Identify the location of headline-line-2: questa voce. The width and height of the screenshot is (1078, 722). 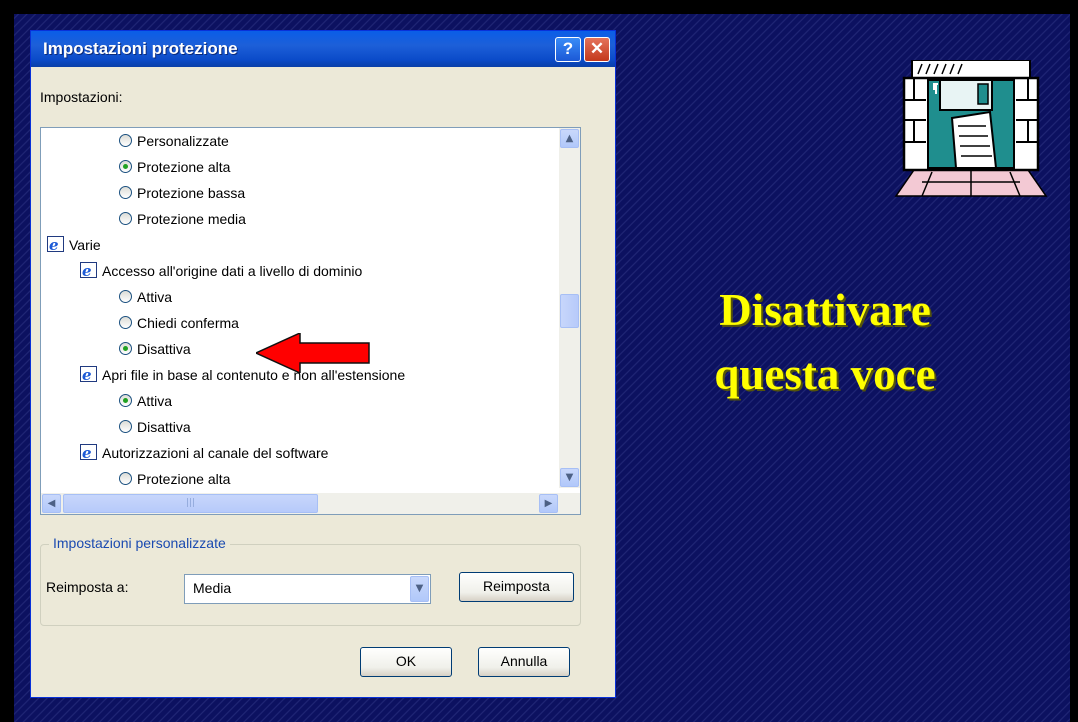
(825, 374).